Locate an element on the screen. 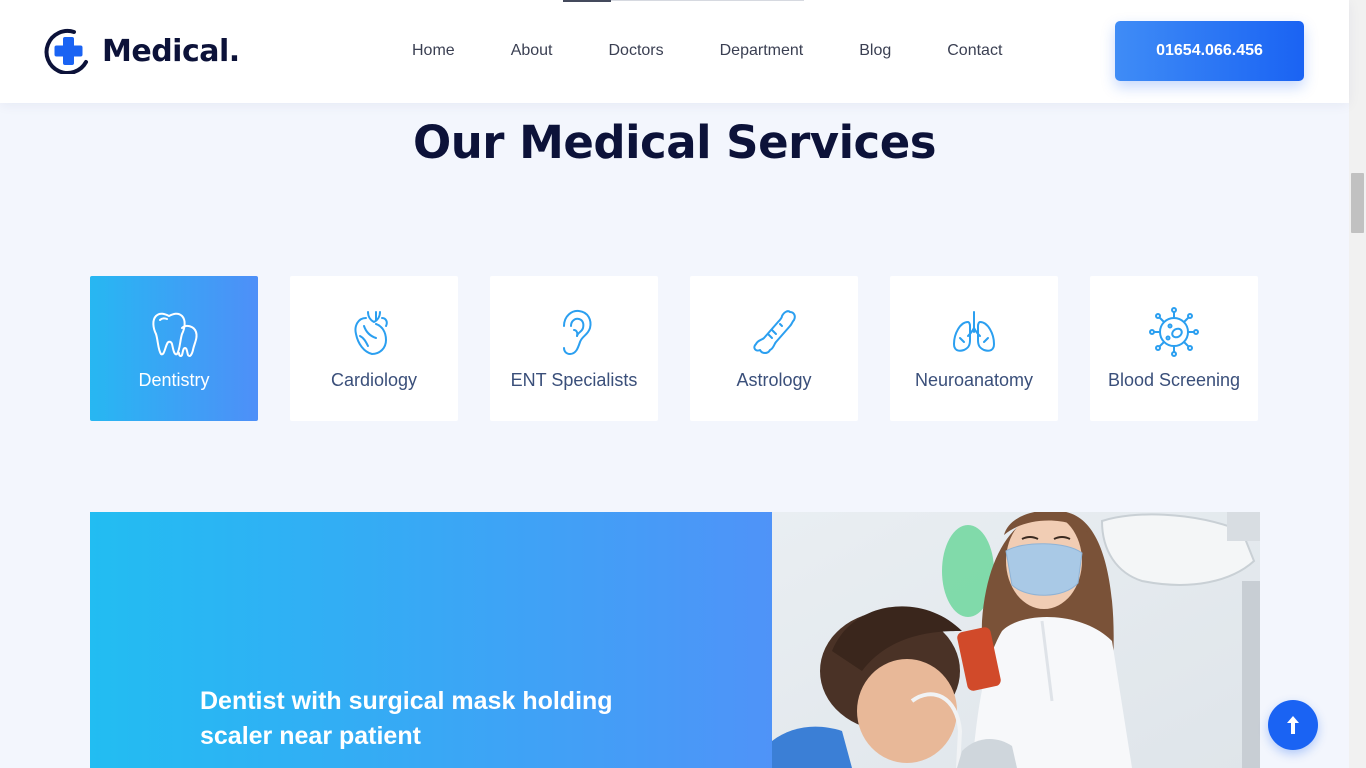  service-card-neuroanatomy: Neuroanatomy is located at coordinates (974, 348).